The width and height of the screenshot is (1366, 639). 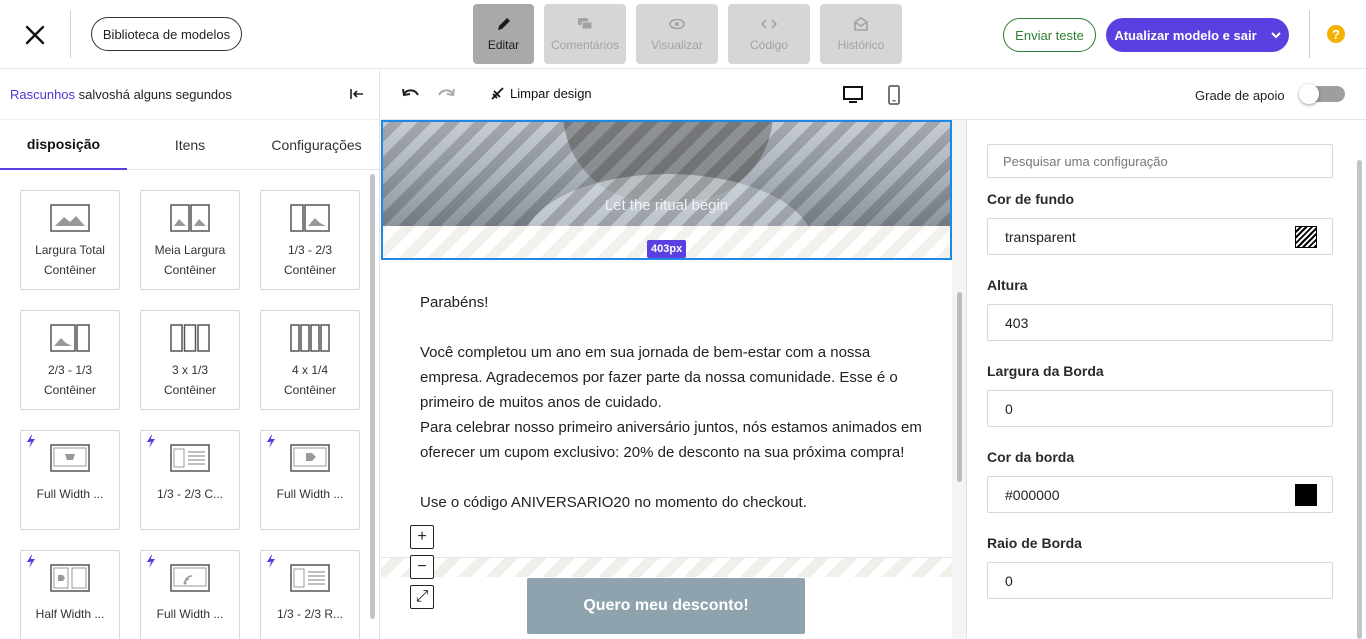 I want to click on hero-caption: Let the ritual begin, so click(x=666, y=205).